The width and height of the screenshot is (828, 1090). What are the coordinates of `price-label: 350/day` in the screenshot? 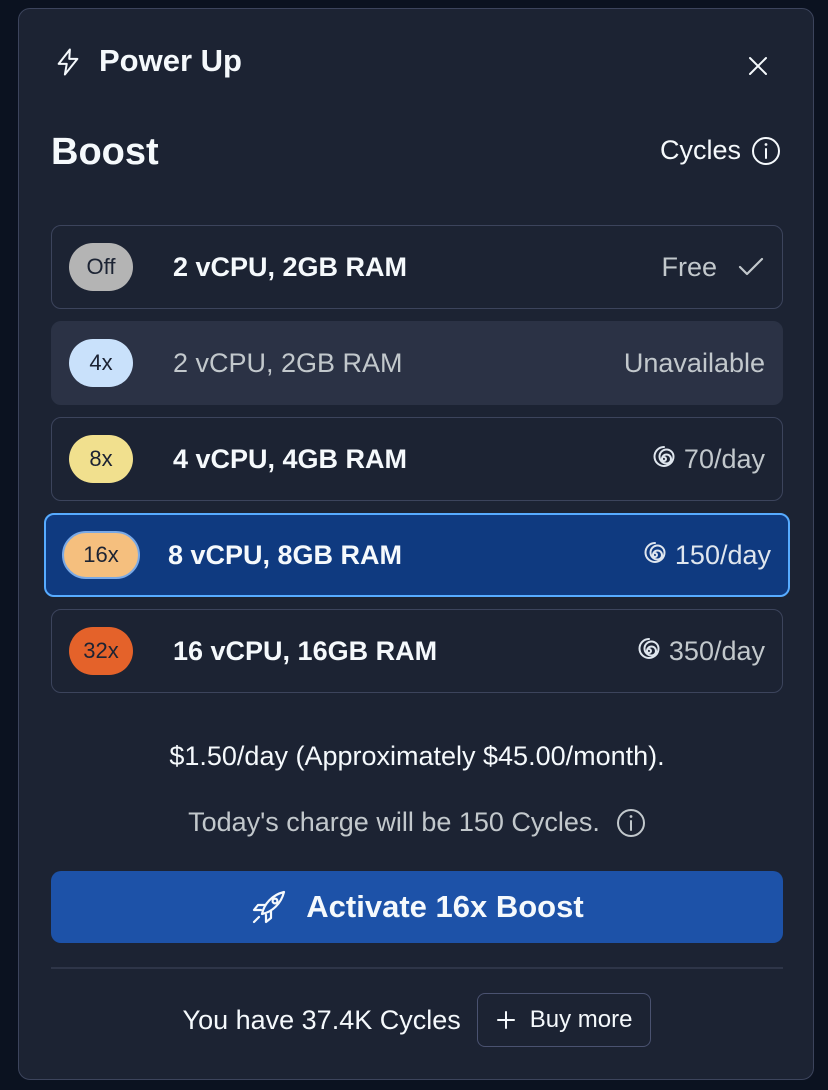 It's located at (716, 650).